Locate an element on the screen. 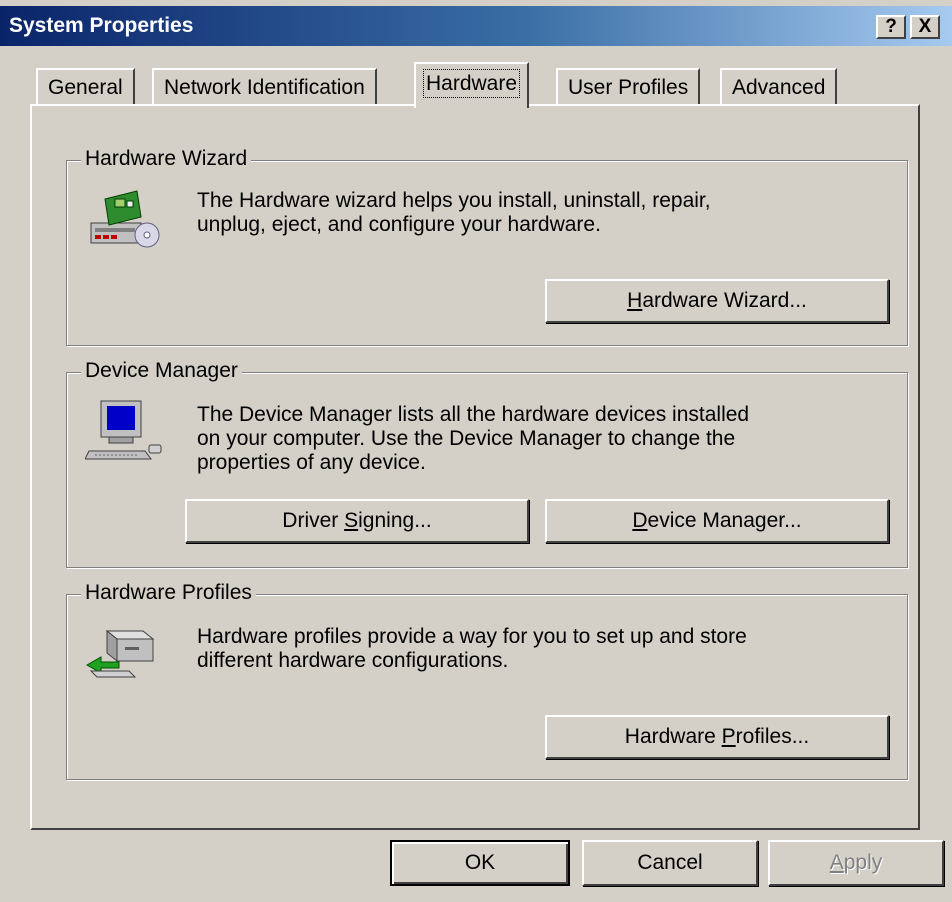  apply-button: Apply is located at coordinates (856, 863).